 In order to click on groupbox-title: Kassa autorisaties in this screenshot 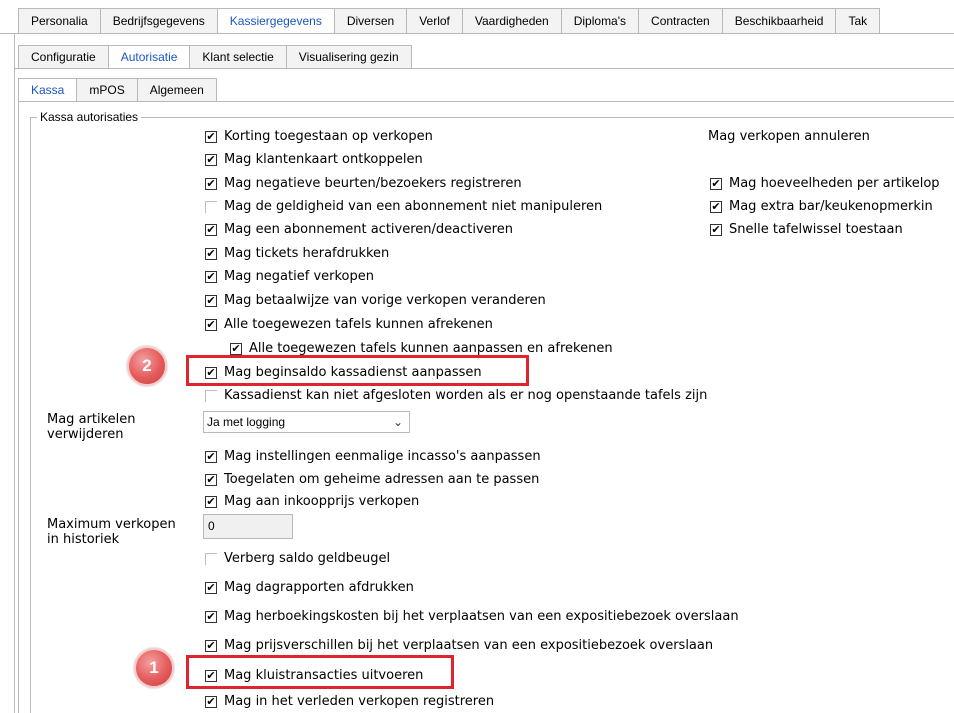, I will do `click(89, 117)`.